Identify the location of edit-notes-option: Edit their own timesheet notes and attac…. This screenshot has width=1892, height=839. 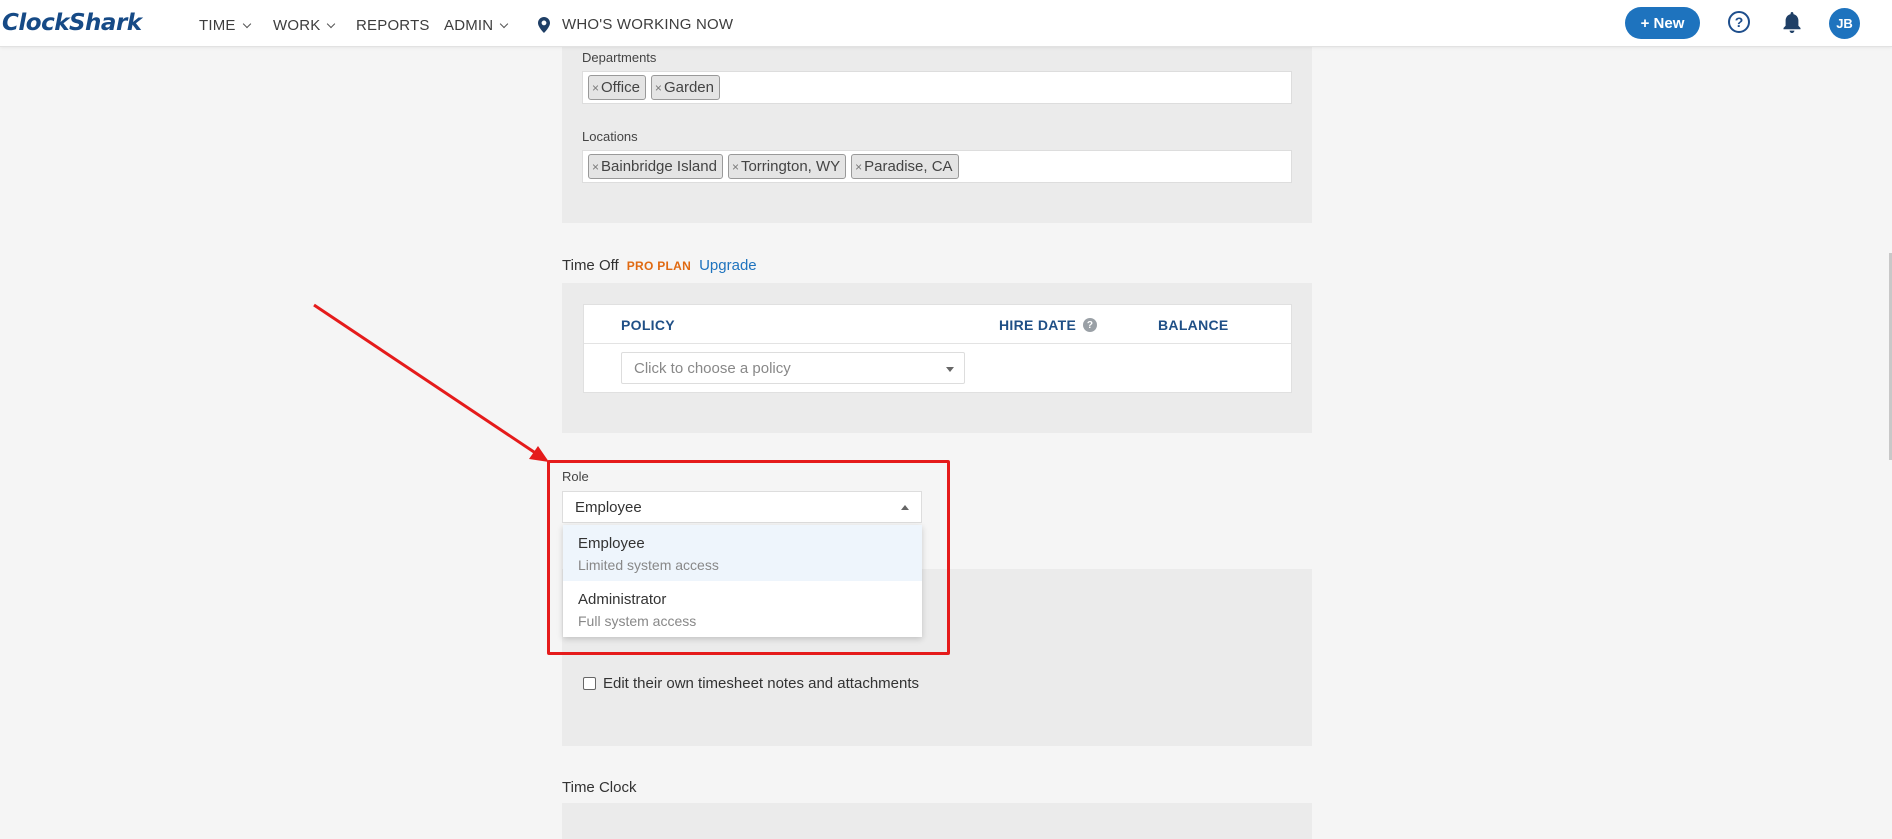
(751, 683).